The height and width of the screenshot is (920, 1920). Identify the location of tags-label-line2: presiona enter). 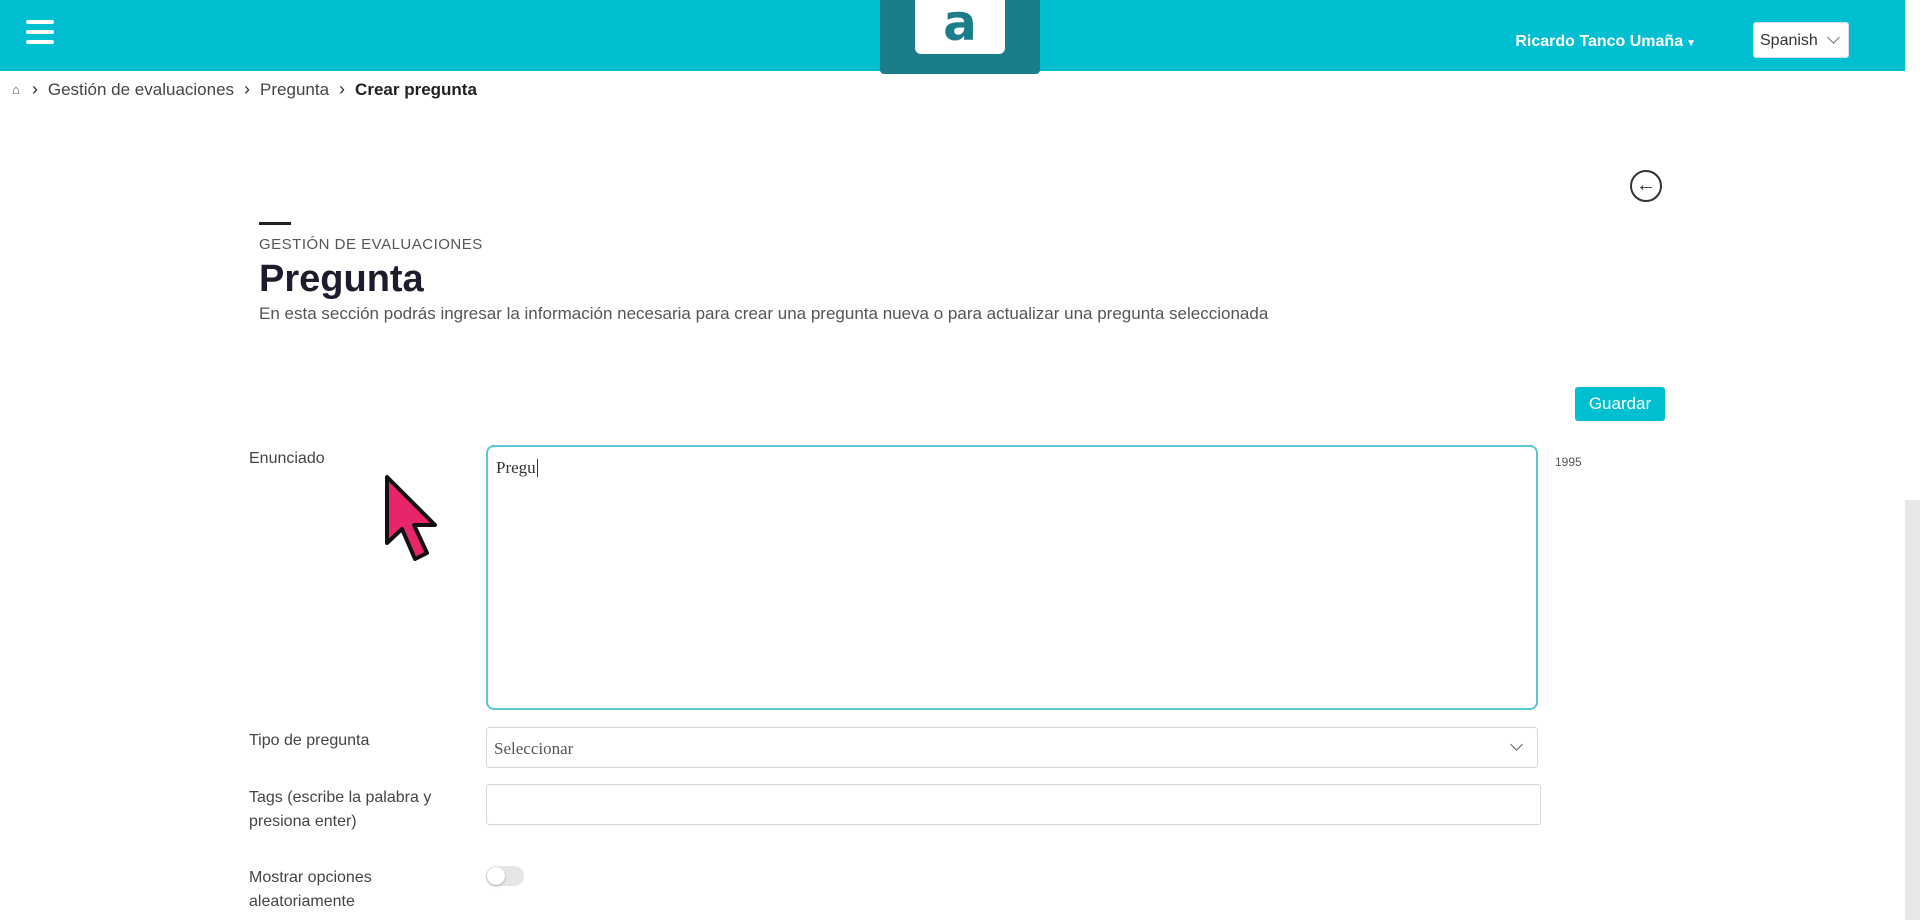
(303, 821).